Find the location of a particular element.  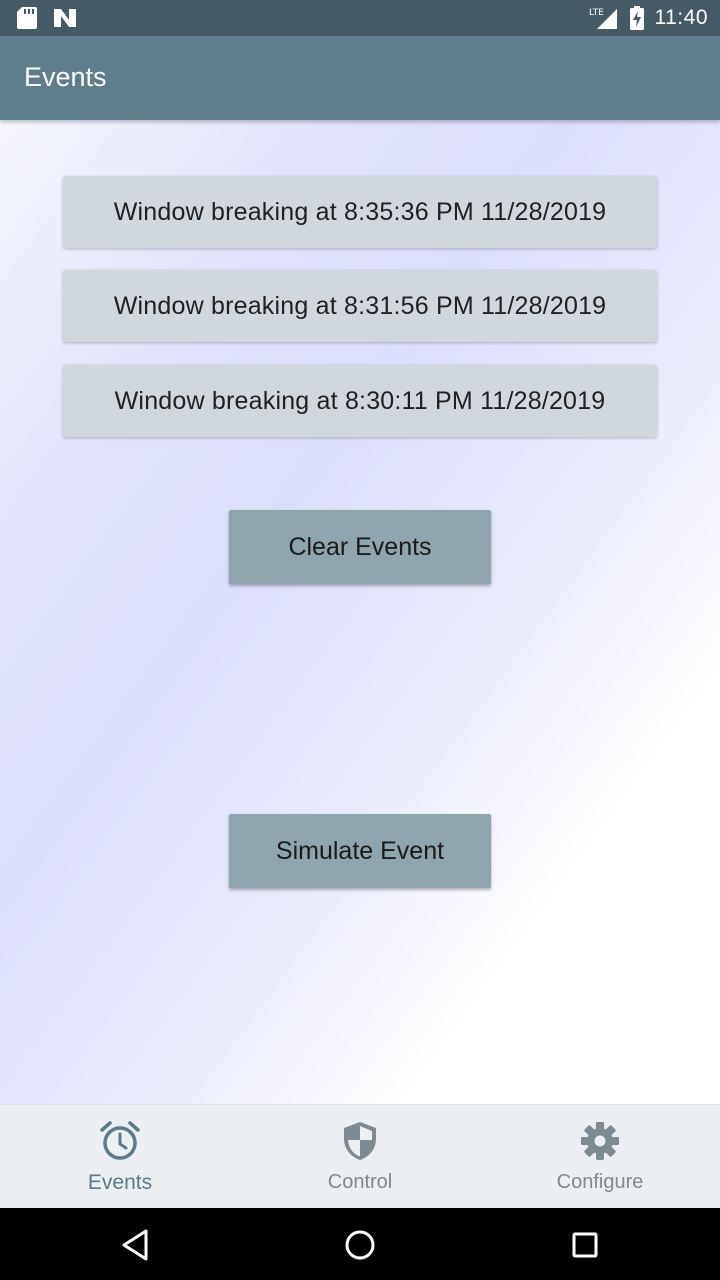

alarm-clock-icon is located at coordinates (120, 1140).